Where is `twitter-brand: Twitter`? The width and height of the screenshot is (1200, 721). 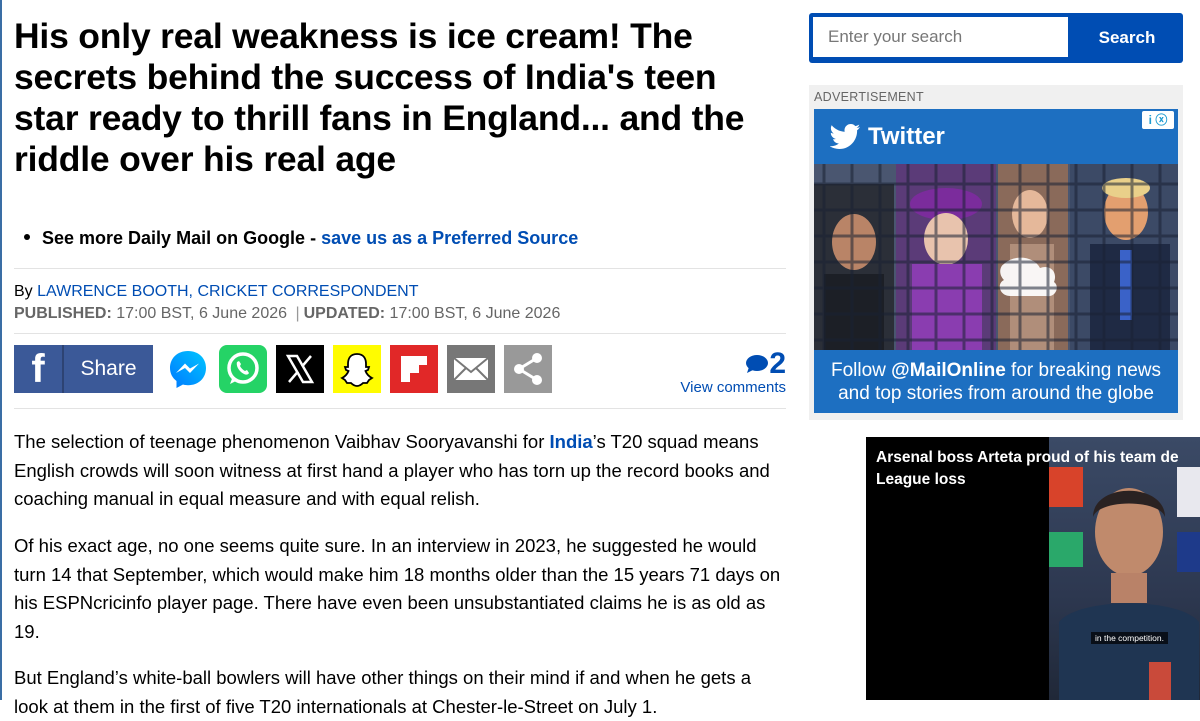 twitter-brand: Twitter is located at coordinates (887, 137).